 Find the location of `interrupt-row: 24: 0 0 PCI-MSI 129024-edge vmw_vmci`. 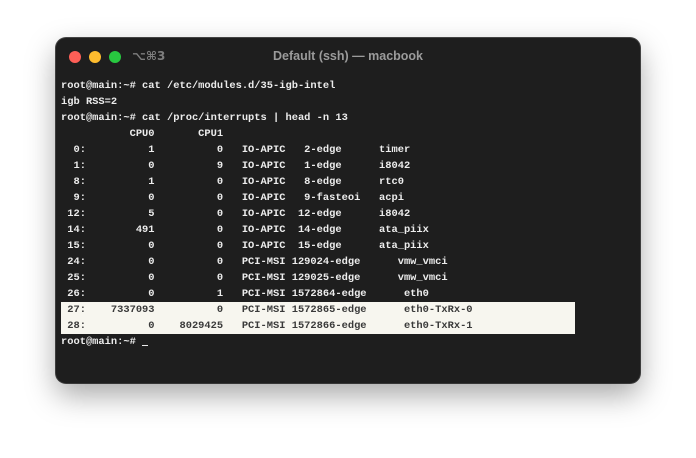

interrupt-row: 24: 0 0 PCI-MSI 129024-edge vmw_vmci is located at coordinates (254, 262).